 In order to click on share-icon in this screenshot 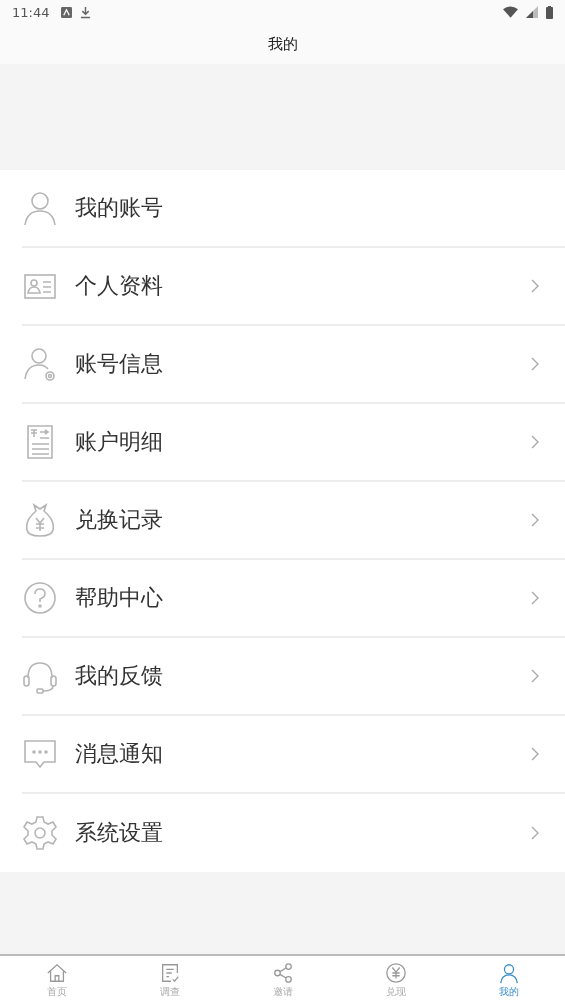, I will do `click(282, 972)`.